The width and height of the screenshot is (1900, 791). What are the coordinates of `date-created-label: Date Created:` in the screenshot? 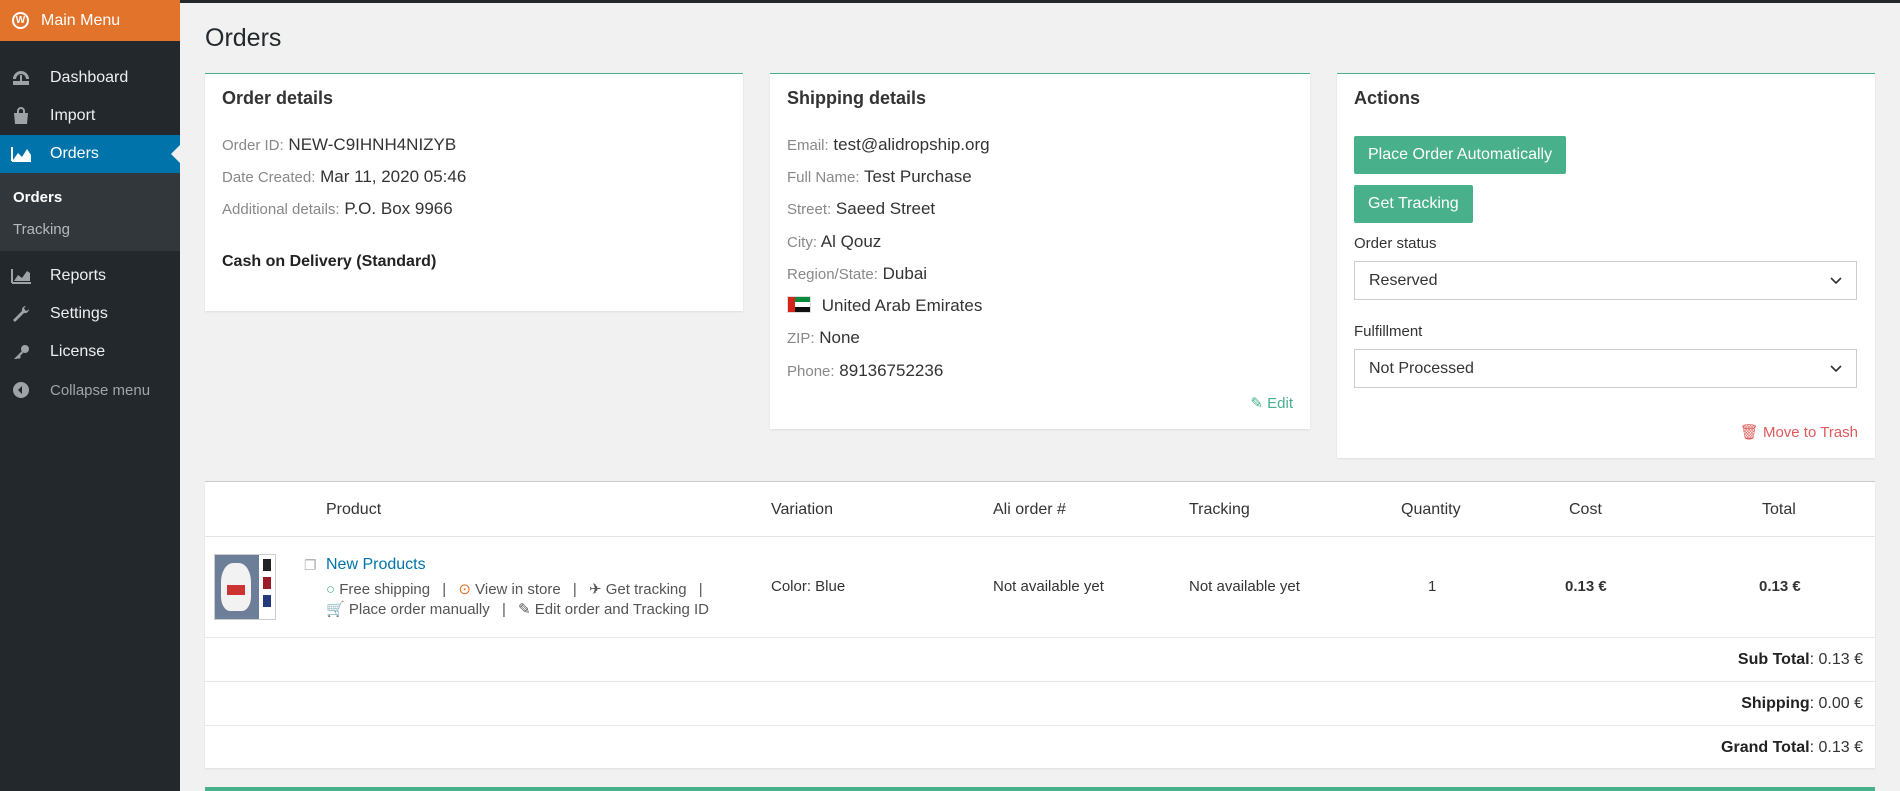 It's located at (269, 177).